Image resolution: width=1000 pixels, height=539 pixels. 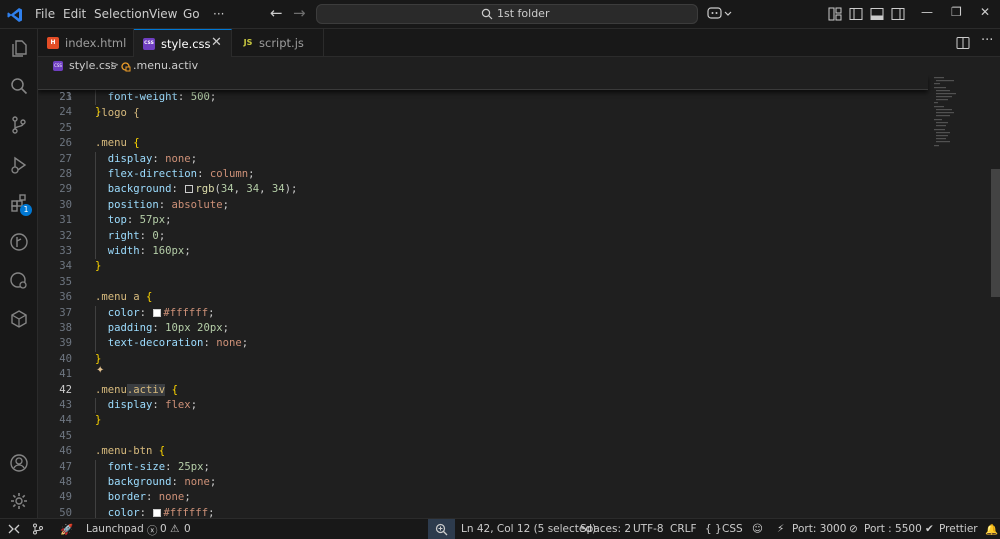 I want to click on code-line: 46 .menu-btn {, so click(x=483, y=451).